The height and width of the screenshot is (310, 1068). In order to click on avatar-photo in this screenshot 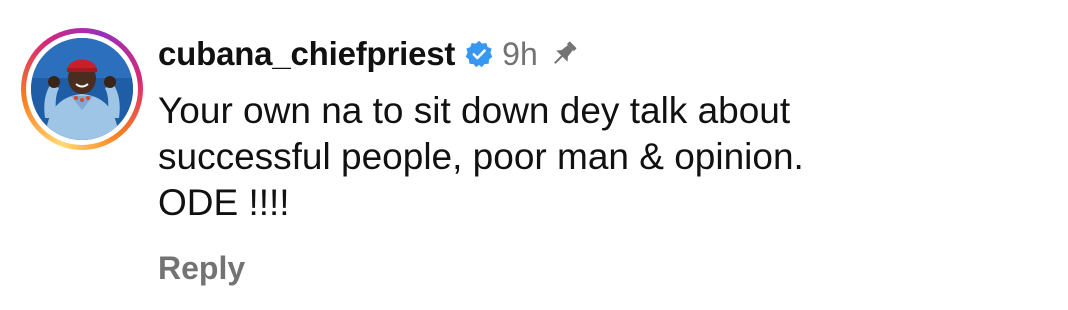, I will do `click(82, 89)`.